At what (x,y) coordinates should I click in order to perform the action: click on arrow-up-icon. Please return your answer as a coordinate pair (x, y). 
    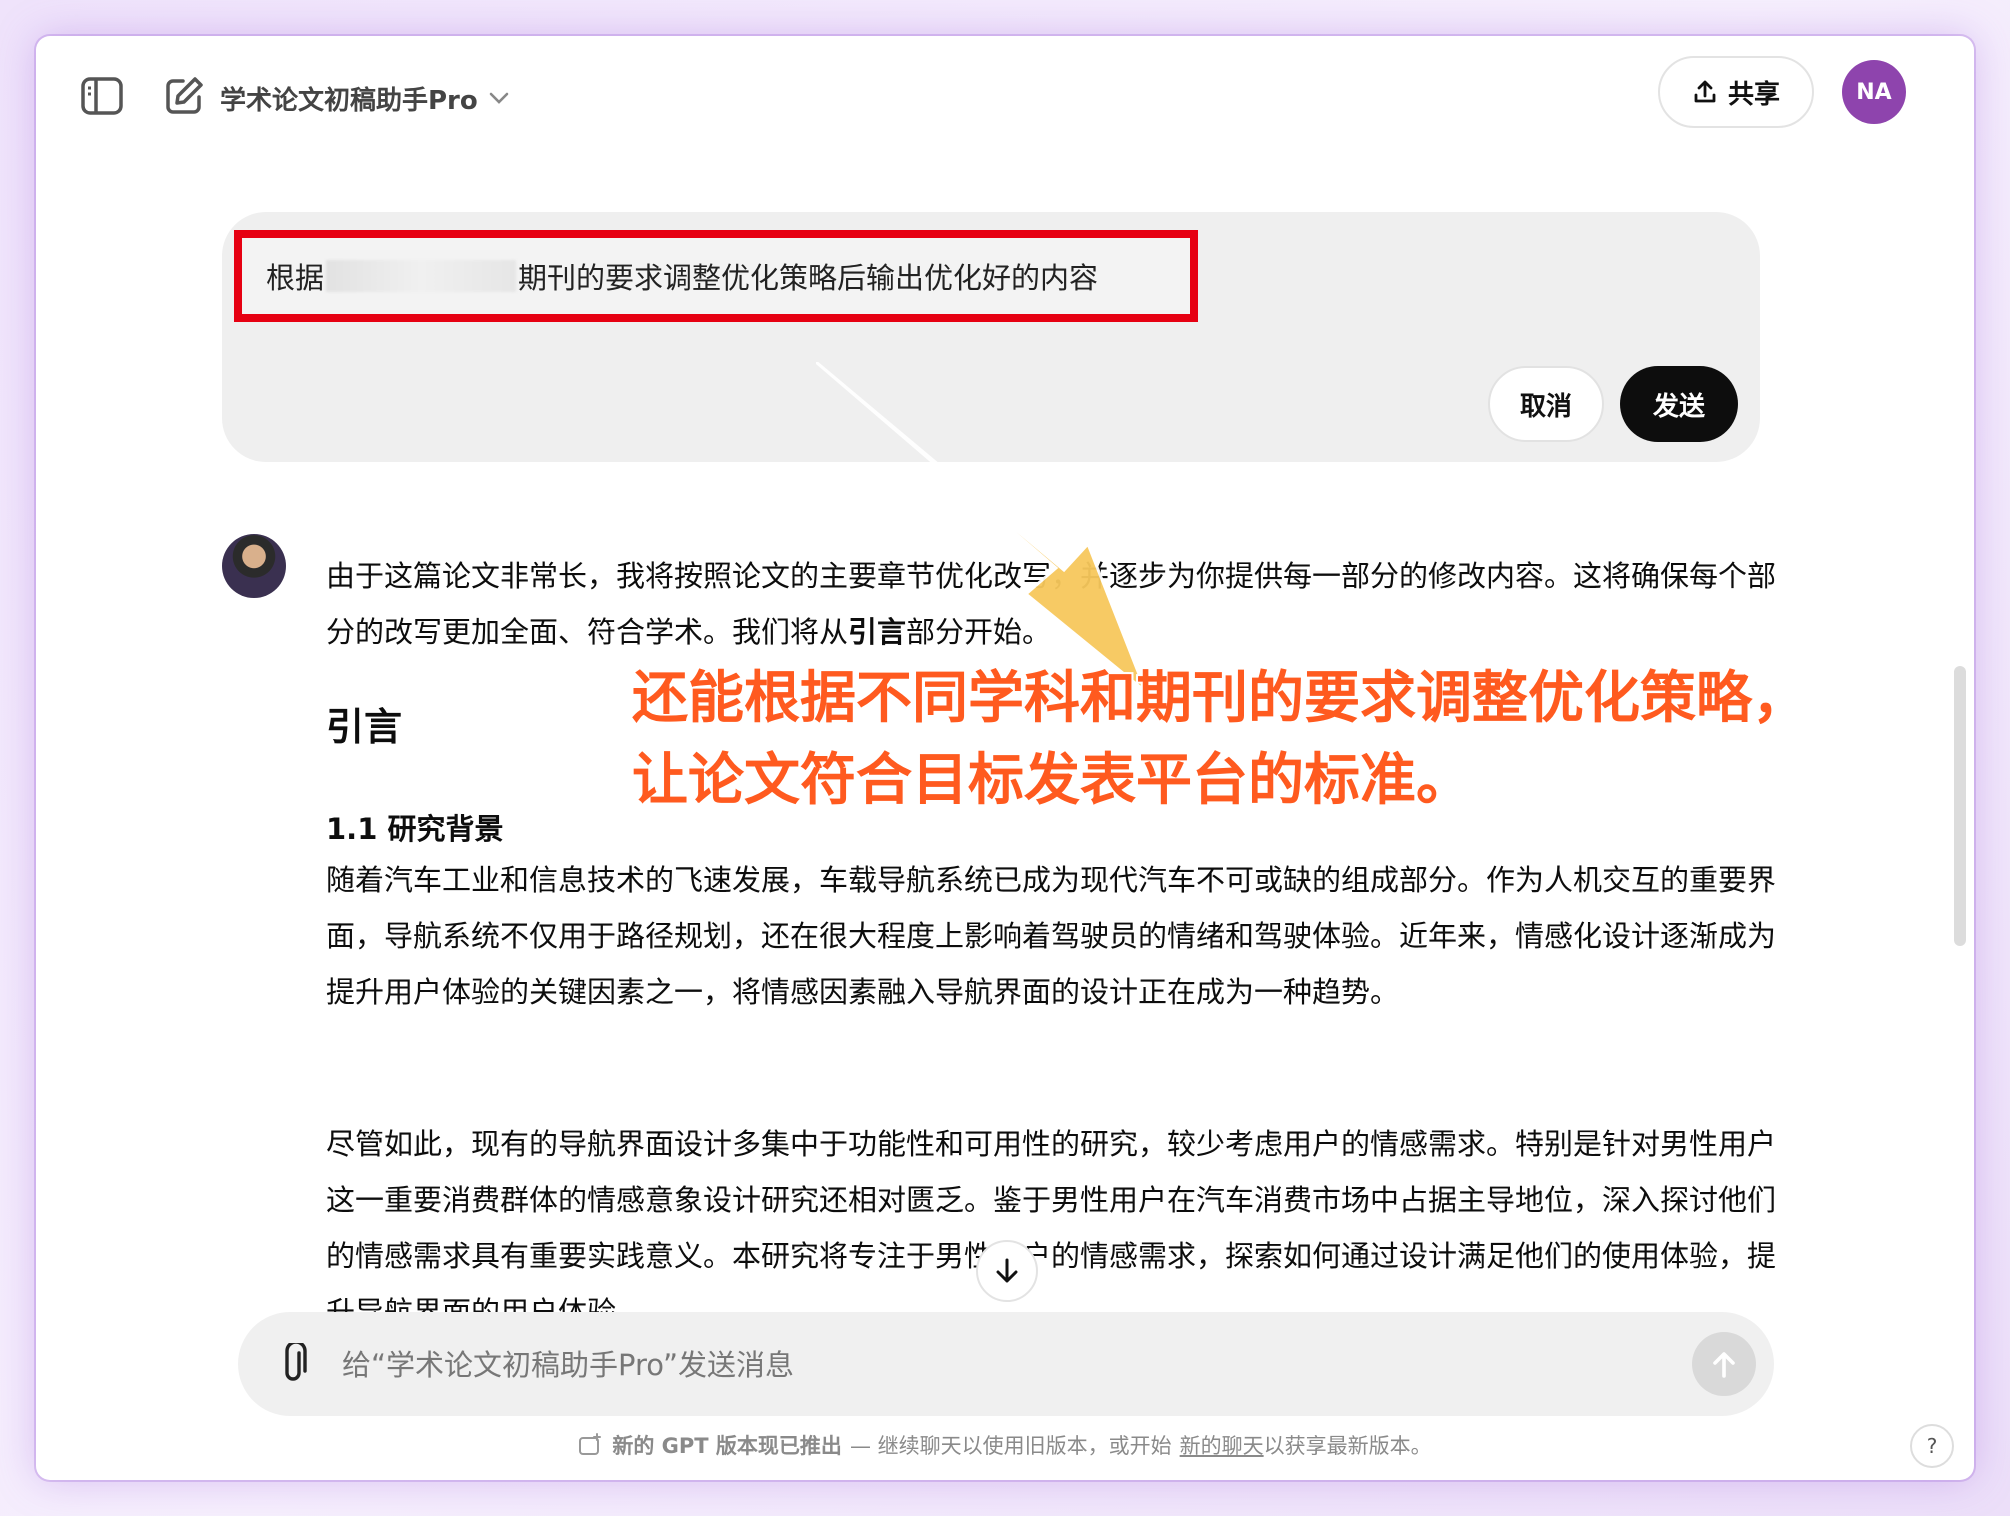
    Looking at the image, I should click on (1724, 1365).